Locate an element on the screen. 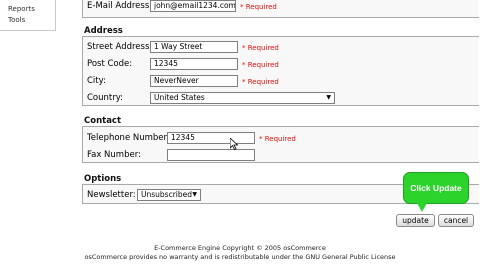 The height and width of the screenshot is (270, 480). street-required: * Required is located at coordinates (260, 48).